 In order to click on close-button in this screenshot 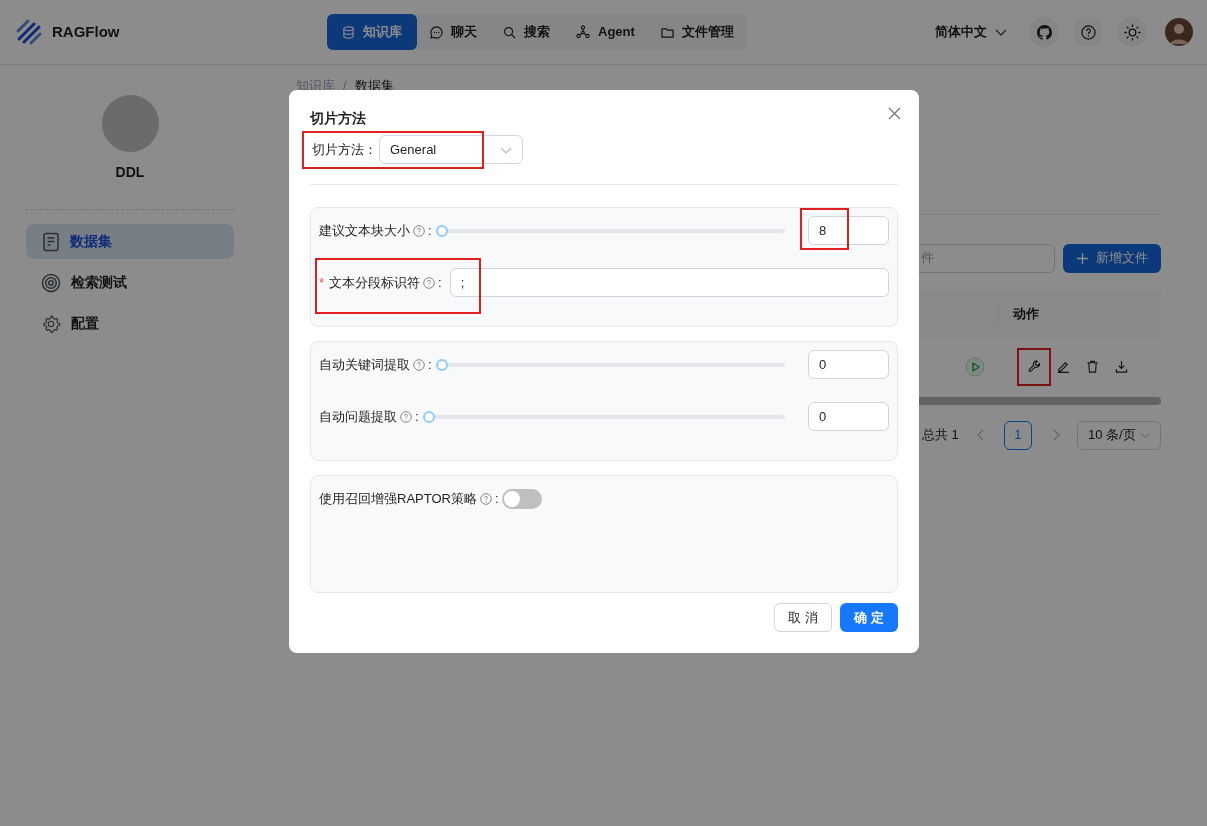, I will do `click(894, 113)`.